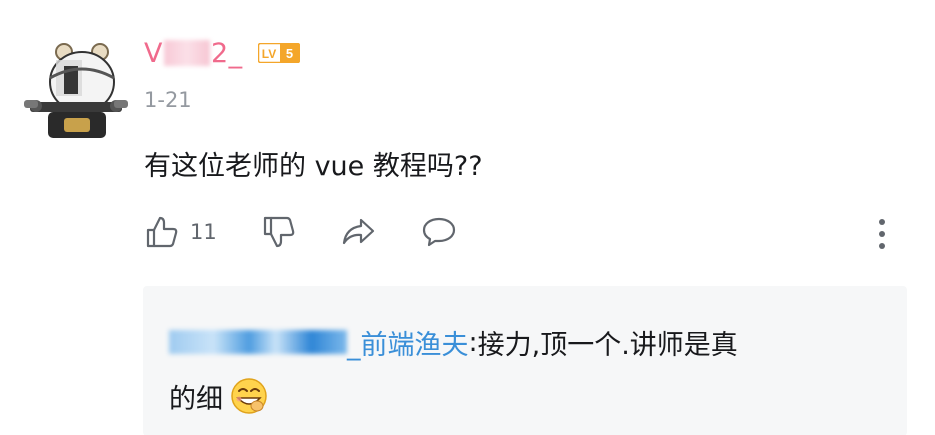 This screenshot has height=435, width=935. I want to click on username-redacted, so click(186, 53).